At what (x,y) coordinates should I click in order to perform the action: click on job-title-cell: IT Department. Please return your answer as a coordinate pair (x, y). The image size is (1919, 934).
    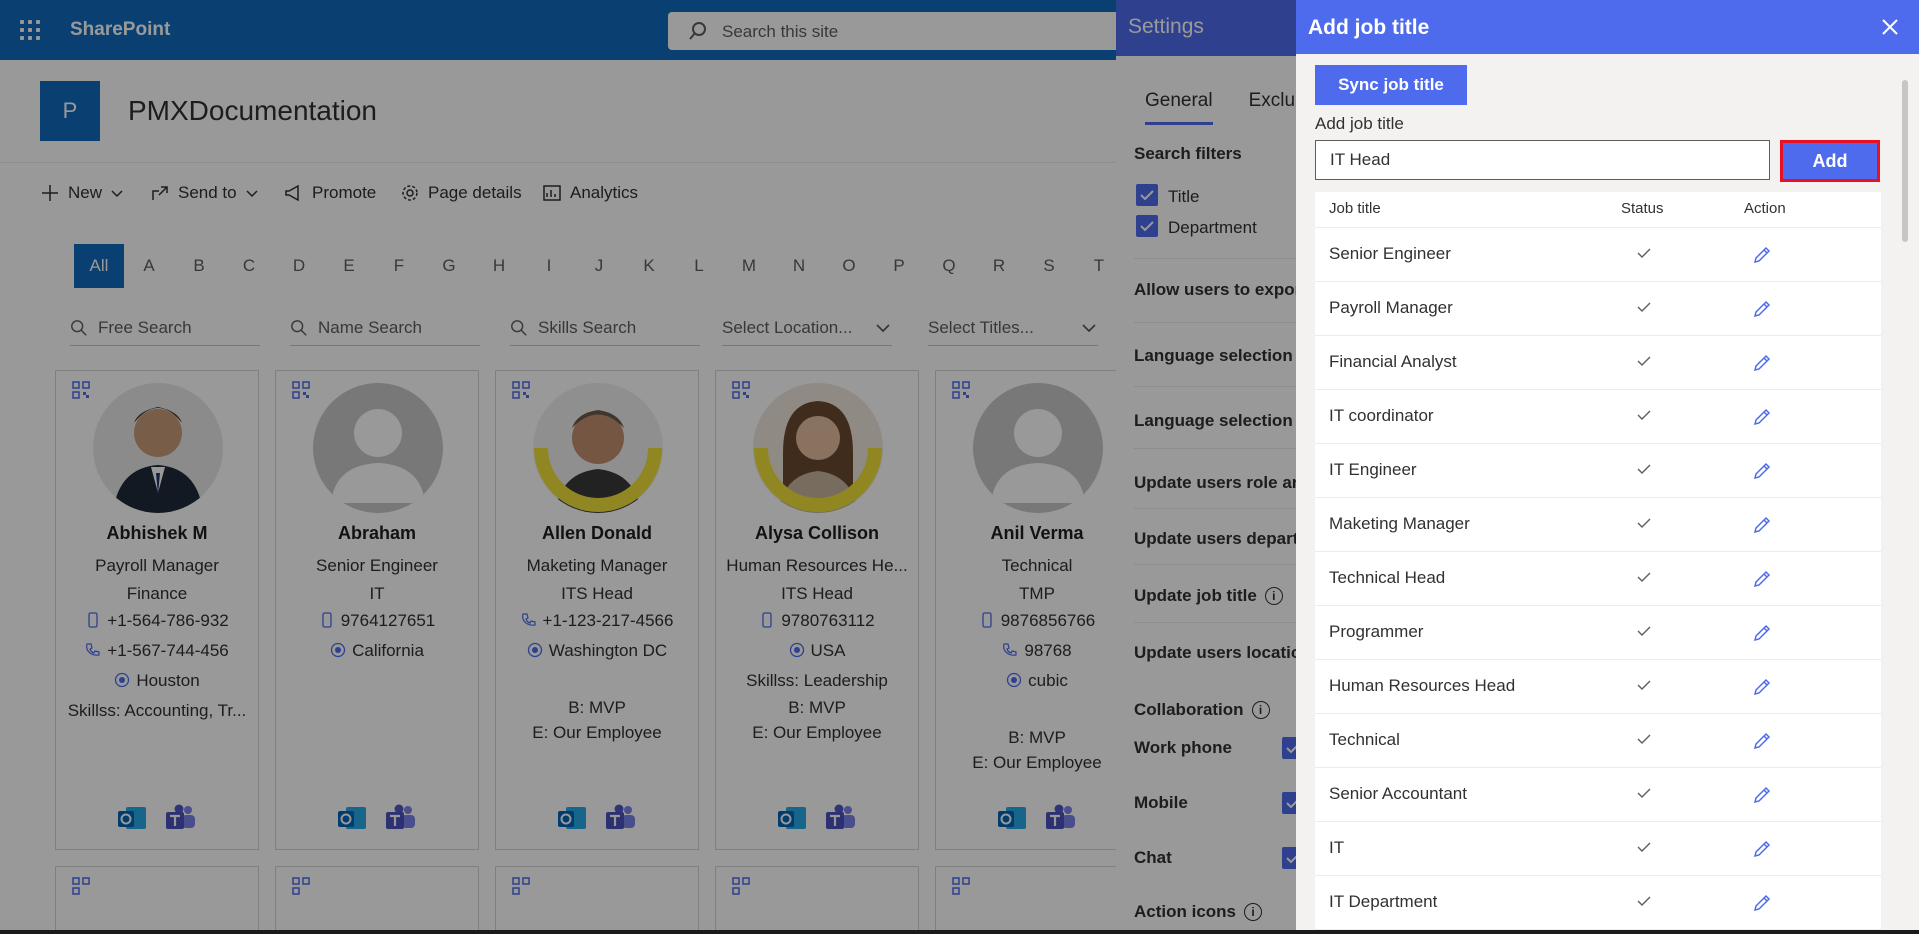
    Looking at the image, I should click on (1383, 901).